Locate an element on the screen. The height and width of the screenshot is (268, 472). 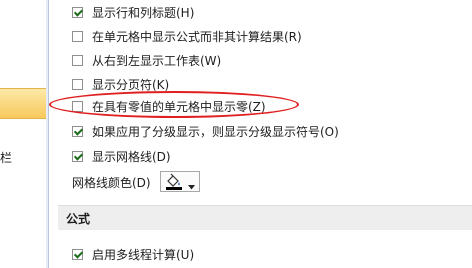
option-label: 显示行和列标题(H) is located at coordinates (143, 12).